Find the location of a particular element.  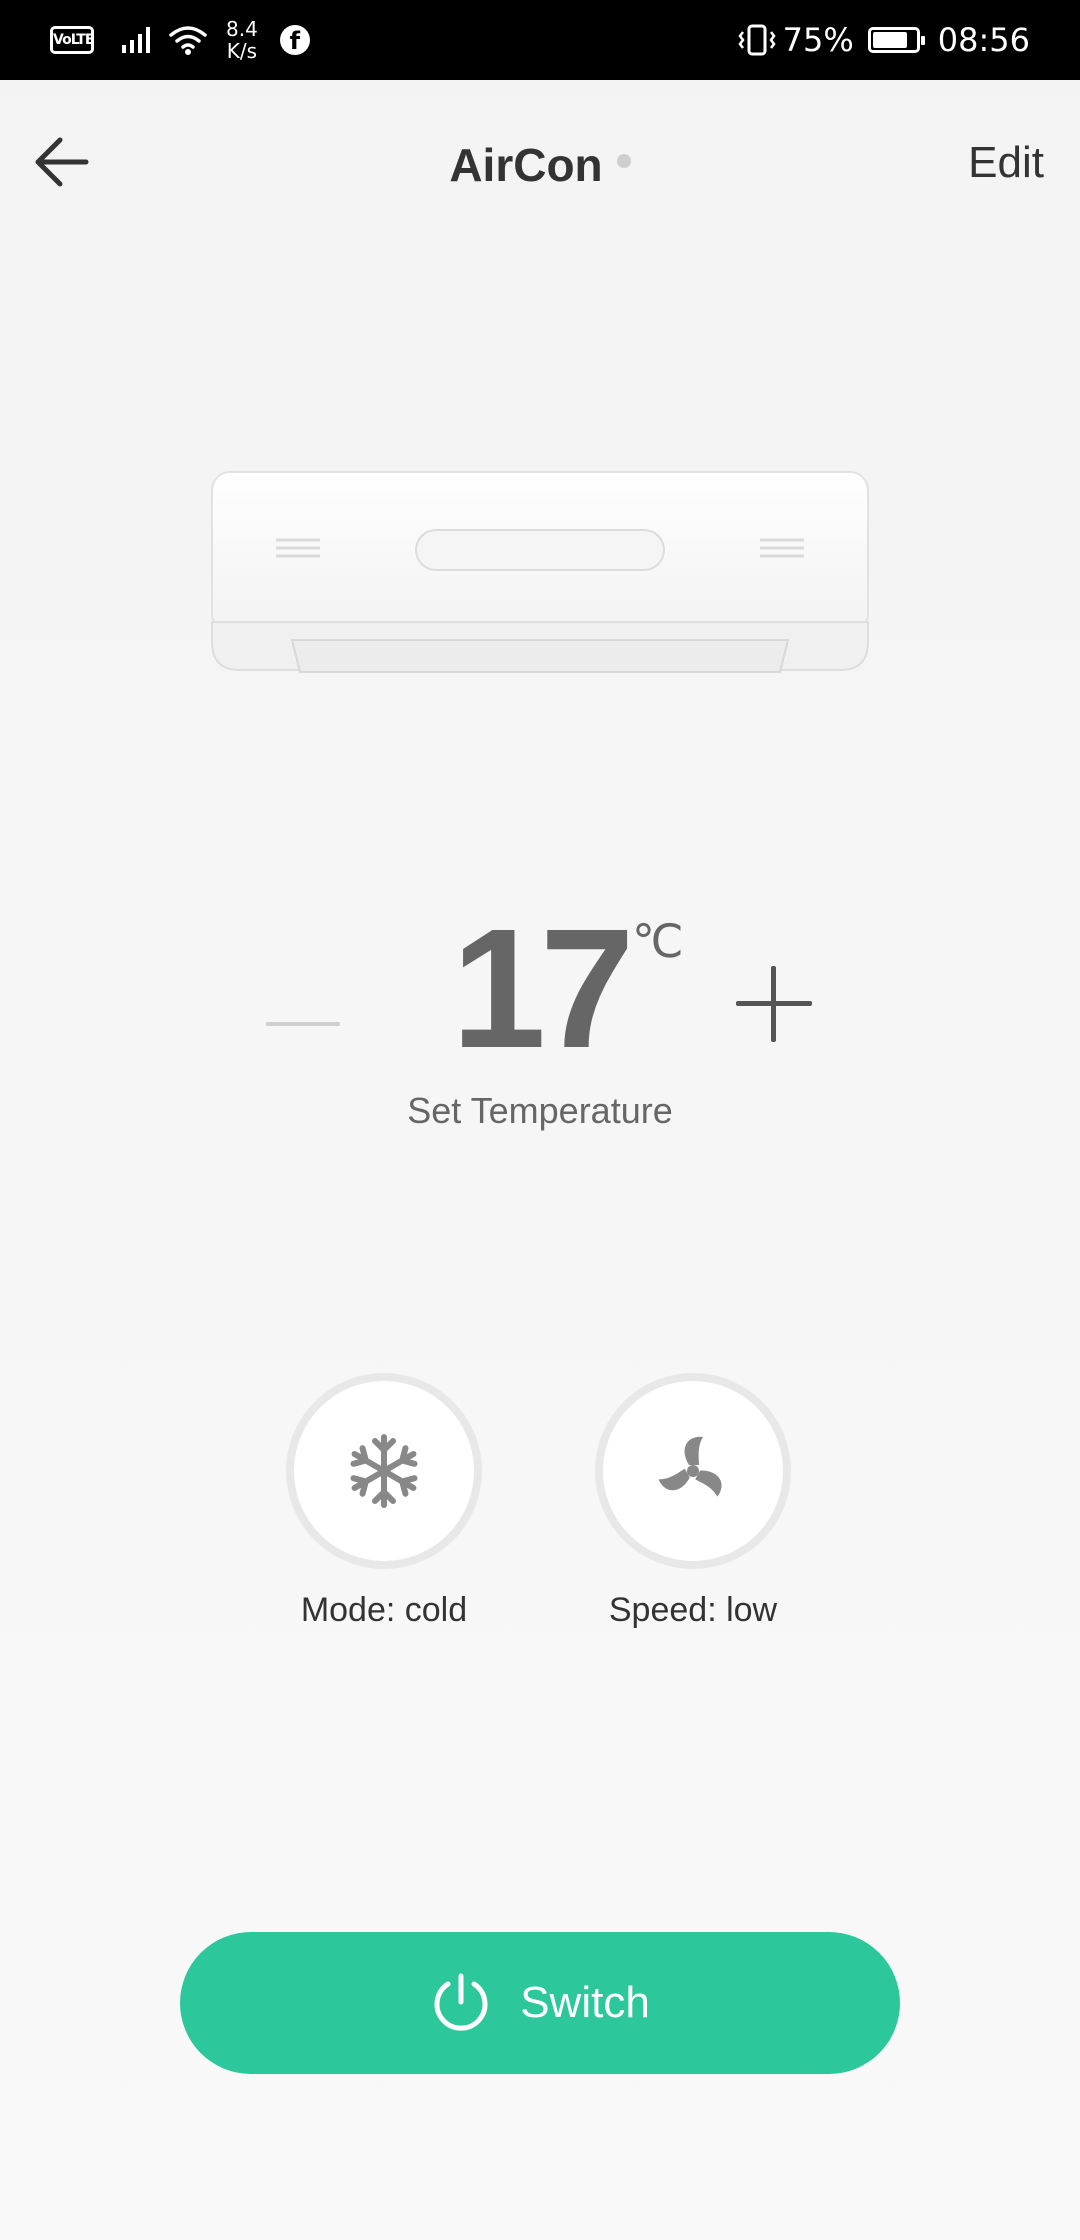

speed-label: Speed: low is located at coordinates (693, 1610).